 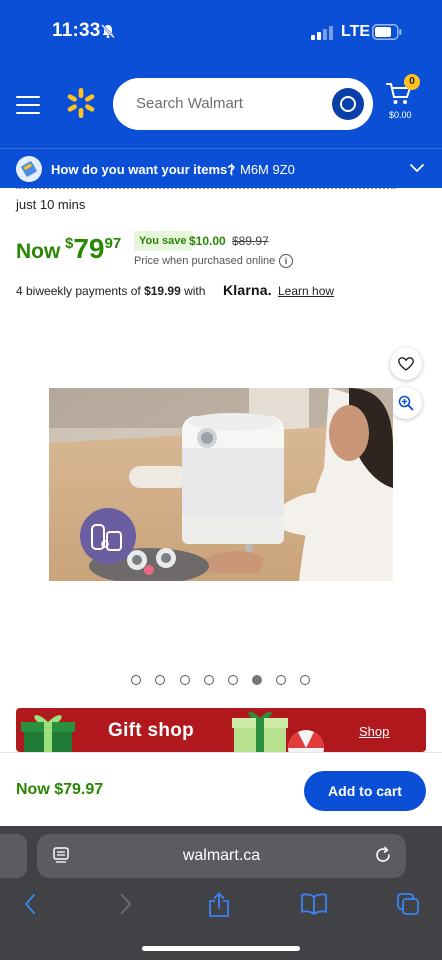 I want to click on favorite-button, so click(x=406, y=364).